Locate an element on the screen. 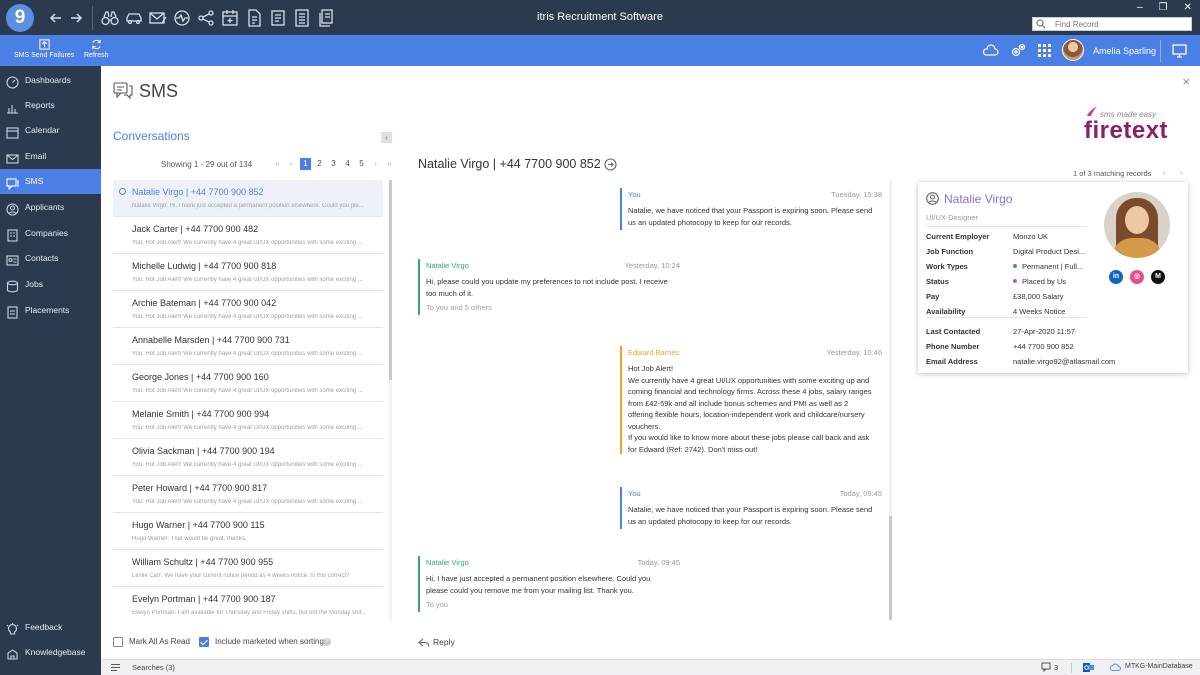 This screenshot has height=675, width=1200. email-edit-icon is located at coordinates (158, 18).